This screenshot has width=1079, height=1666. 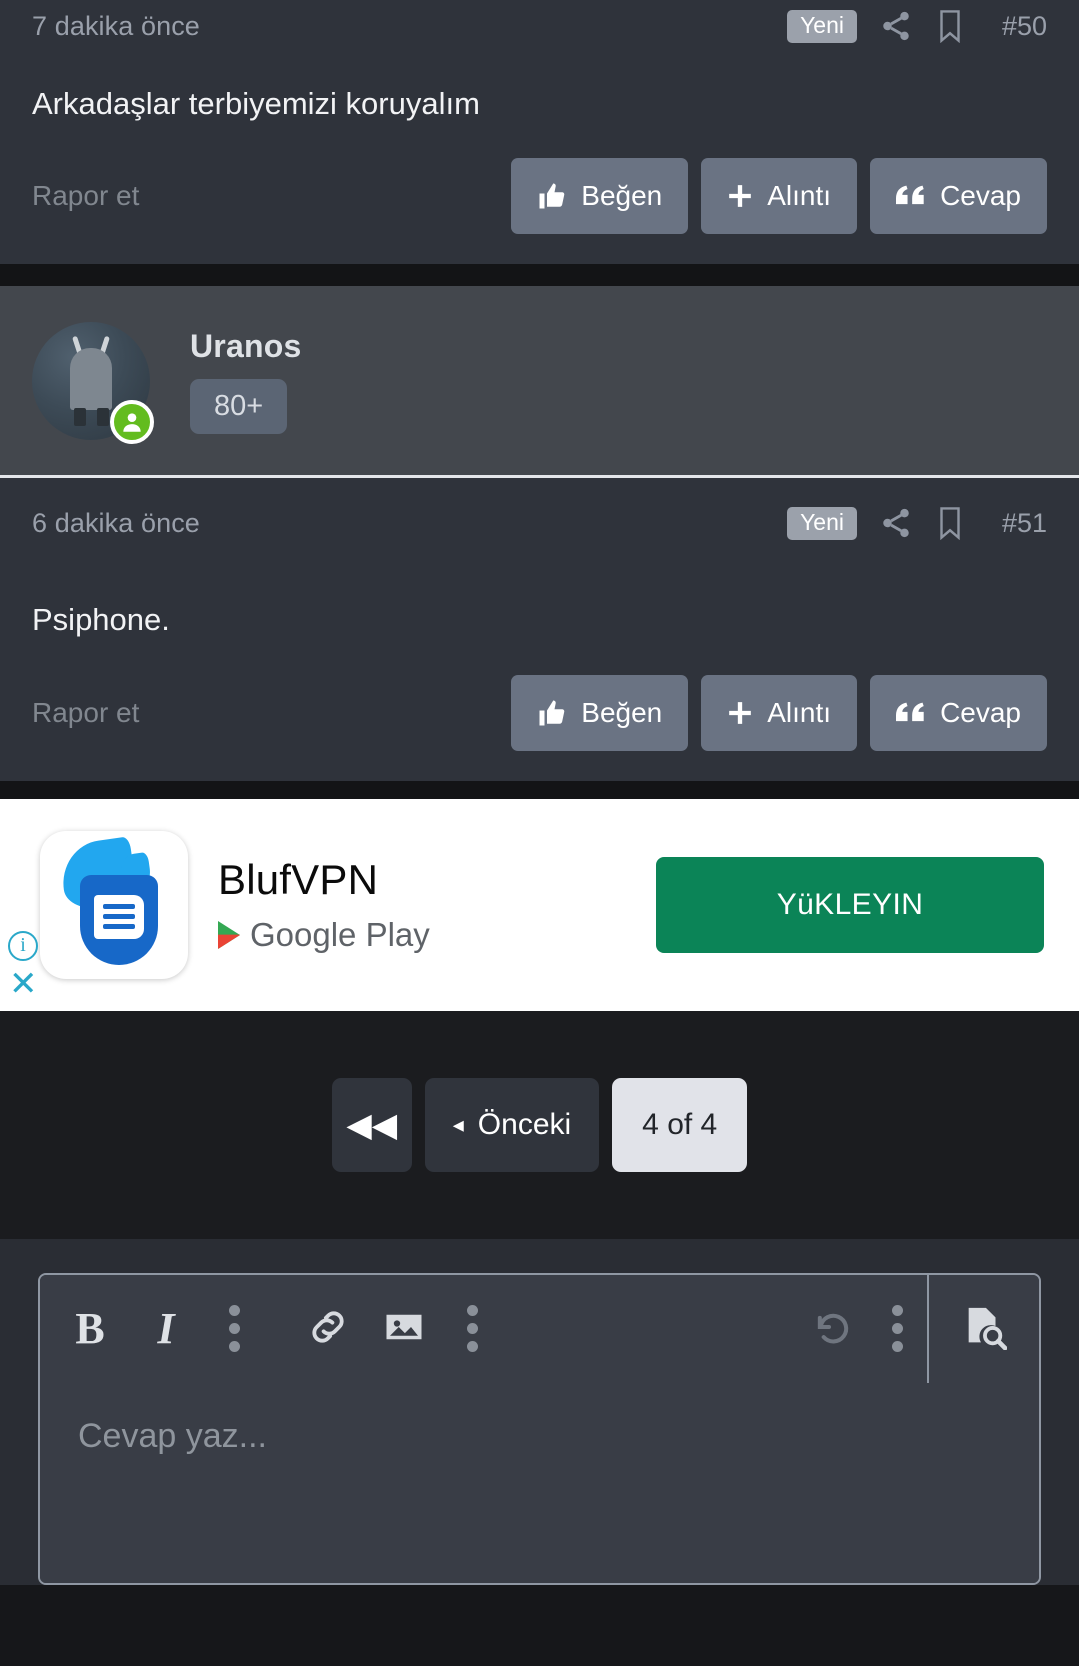 I want to click on author-username: Uranos, so click(x=245, y=346).